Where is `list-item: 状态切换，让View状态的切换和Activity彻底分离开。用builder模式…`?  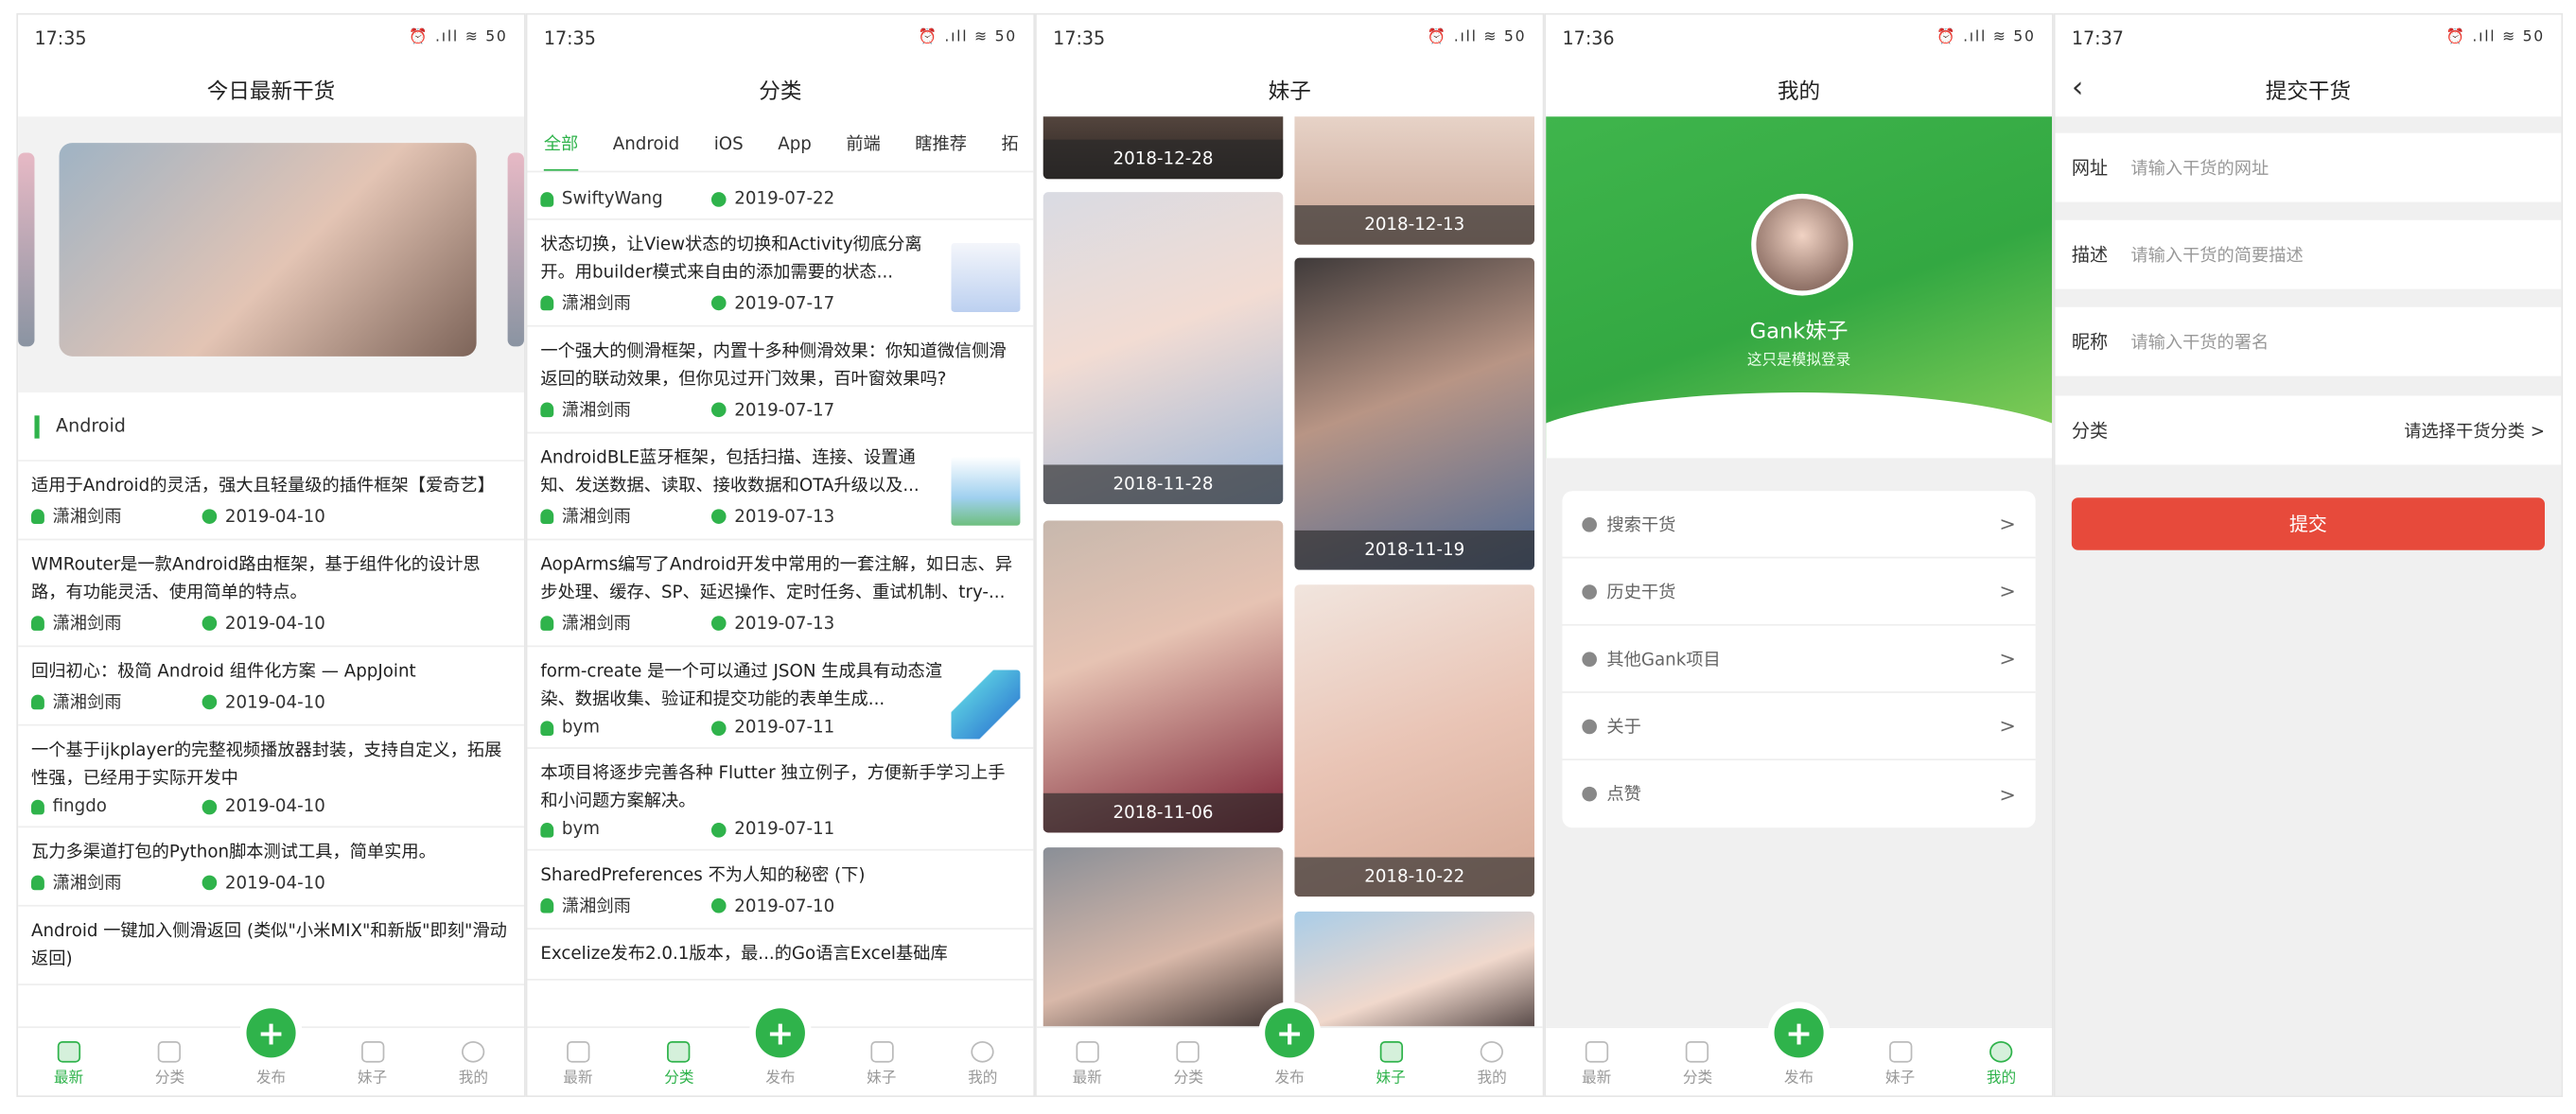 list-item: 状态切换，让View状态的切换和Activity彻底分离开。用builder模式… is located at coordinates (781, 273).